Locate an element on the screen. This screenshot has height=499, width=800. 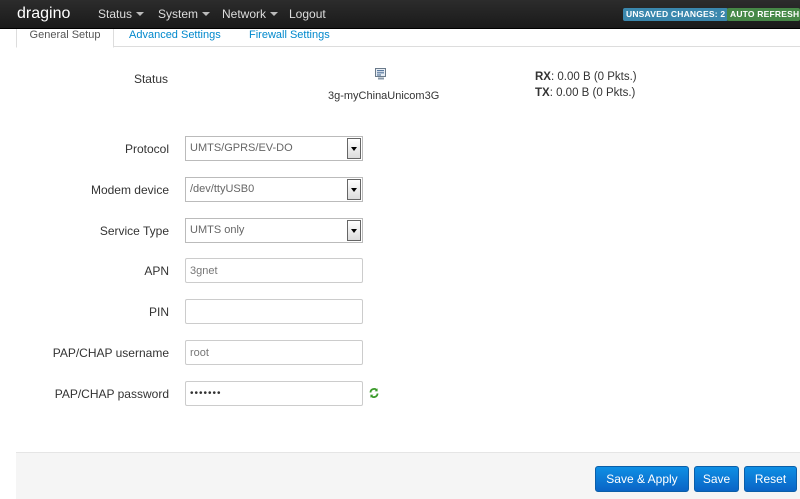
protocol-value: UMTS/GPRS/EV-DO is located at coordinates (241, 148).